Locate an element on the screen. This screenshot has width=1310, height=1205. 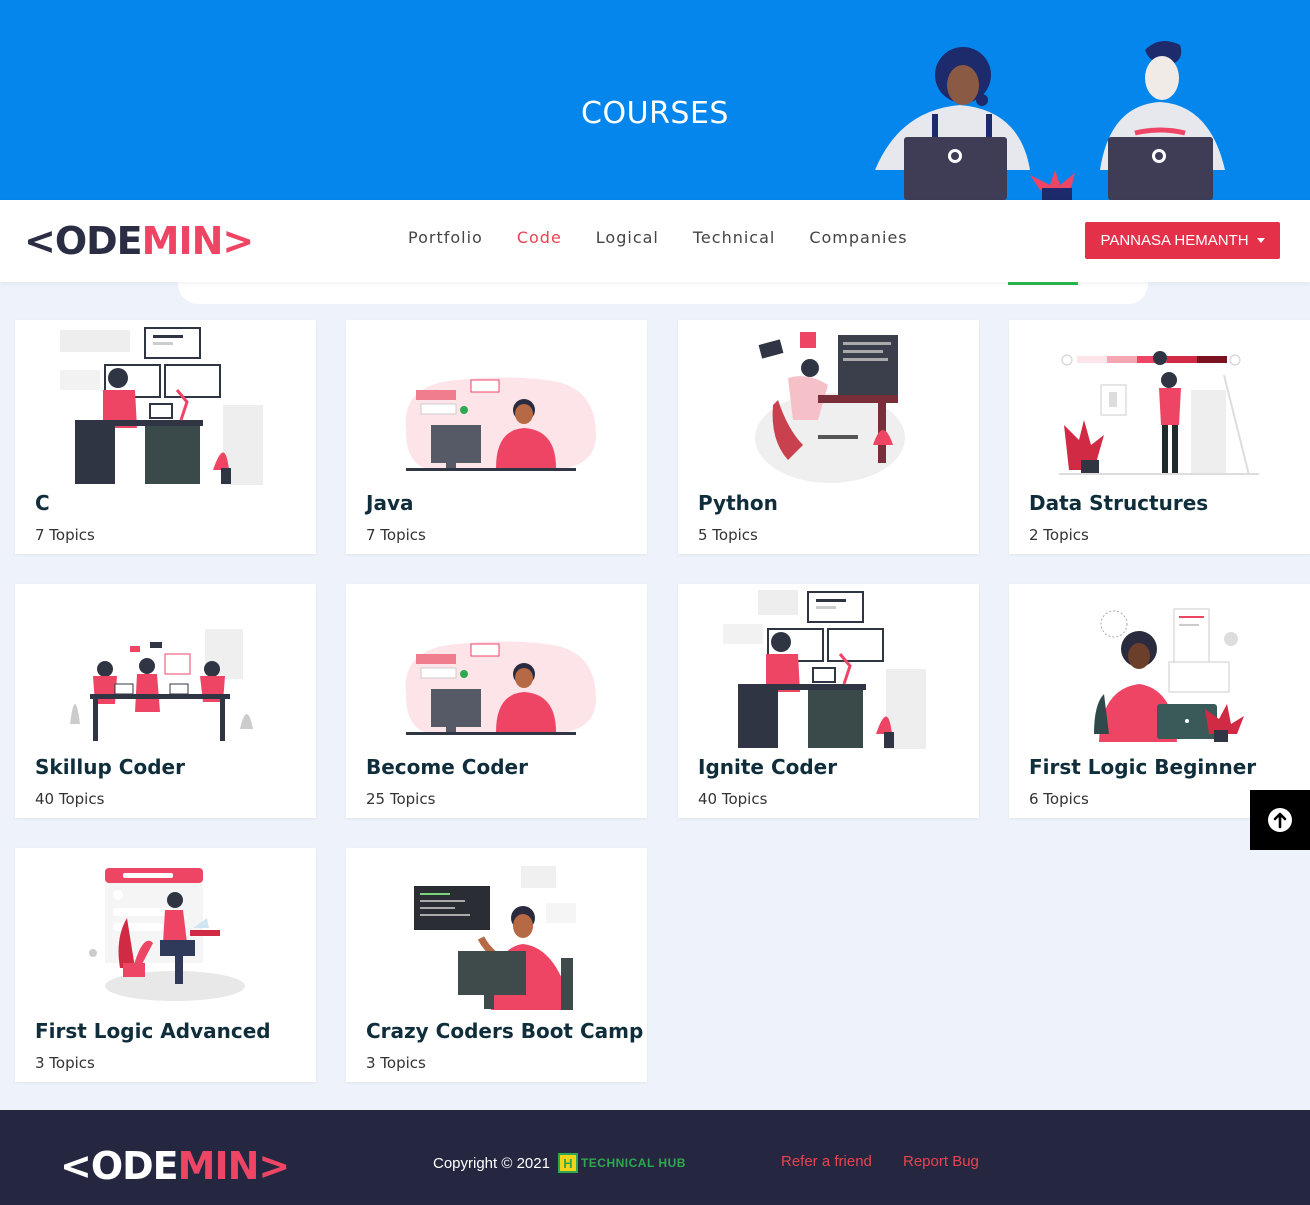
data-structures-illustration is located at coordinates (1159, 413).